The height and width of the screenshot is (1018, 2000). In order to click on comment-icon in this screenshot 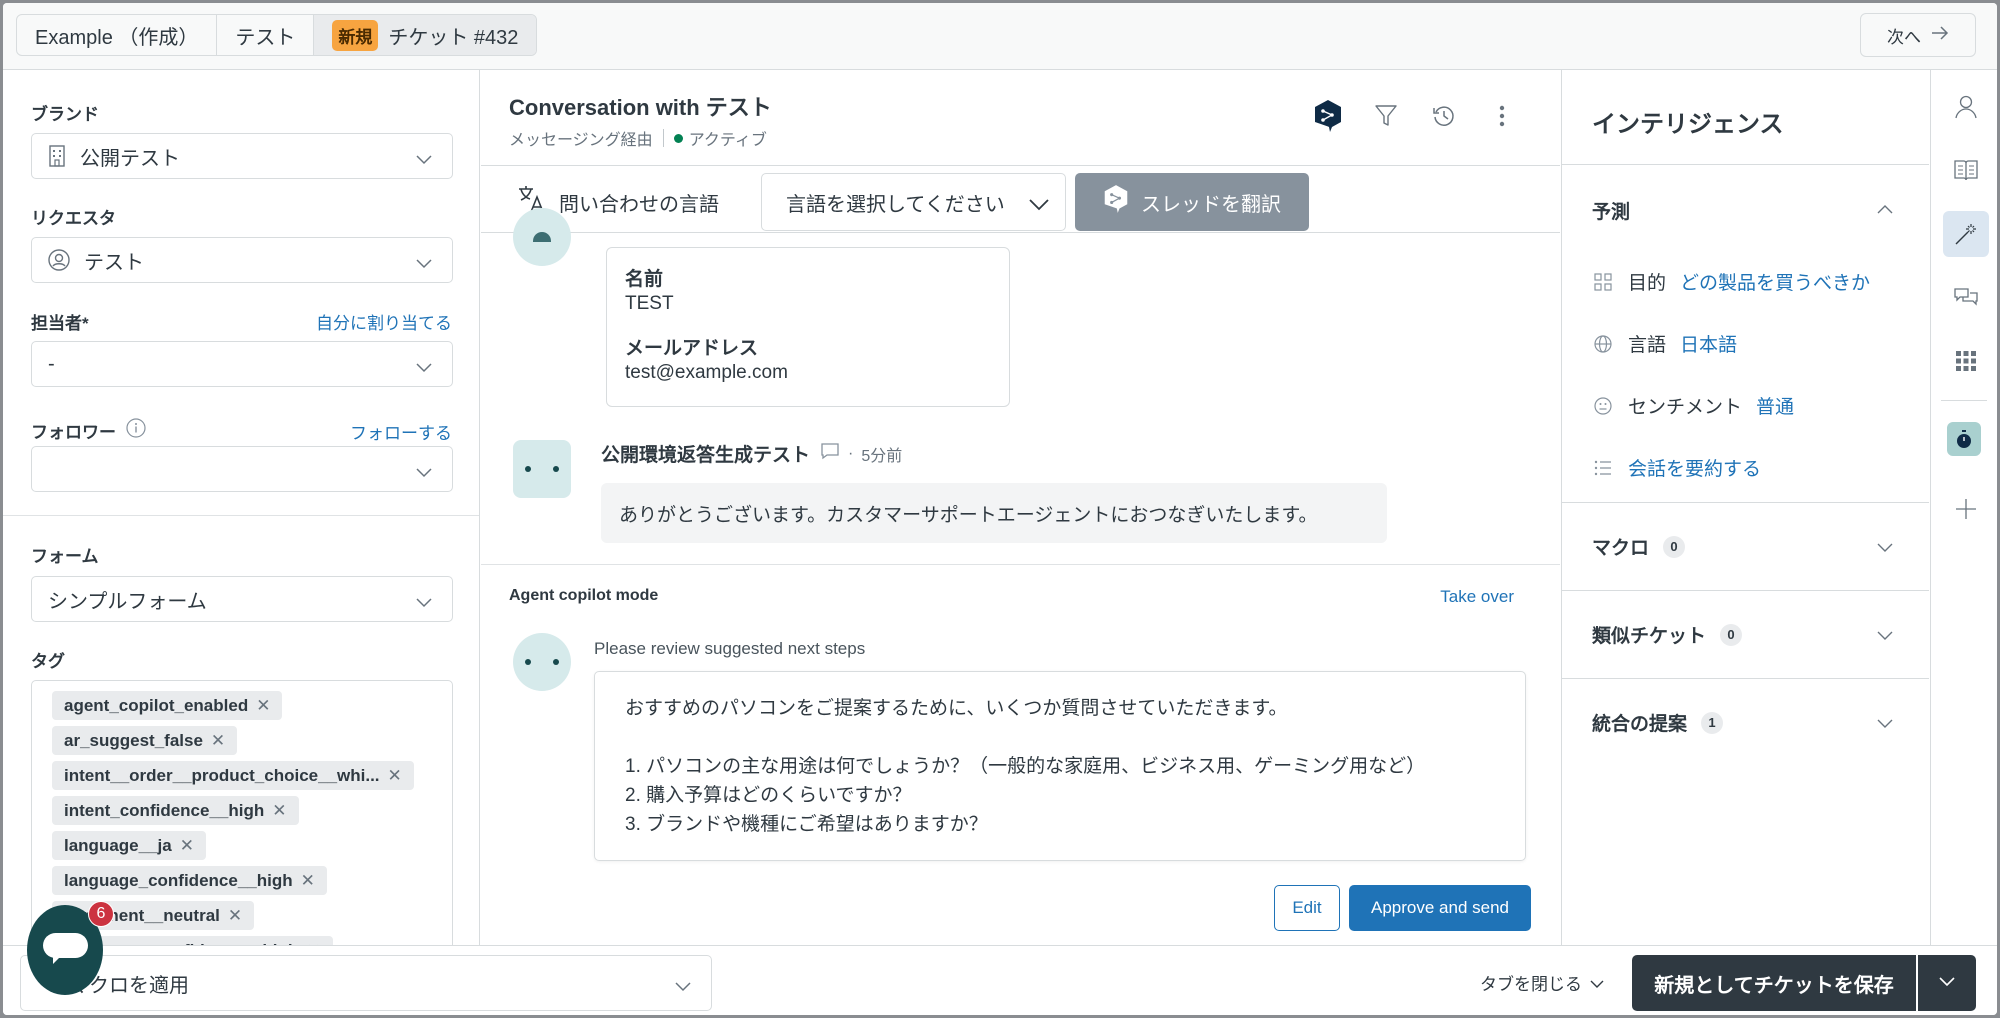, I will do `click(830, 453)`.